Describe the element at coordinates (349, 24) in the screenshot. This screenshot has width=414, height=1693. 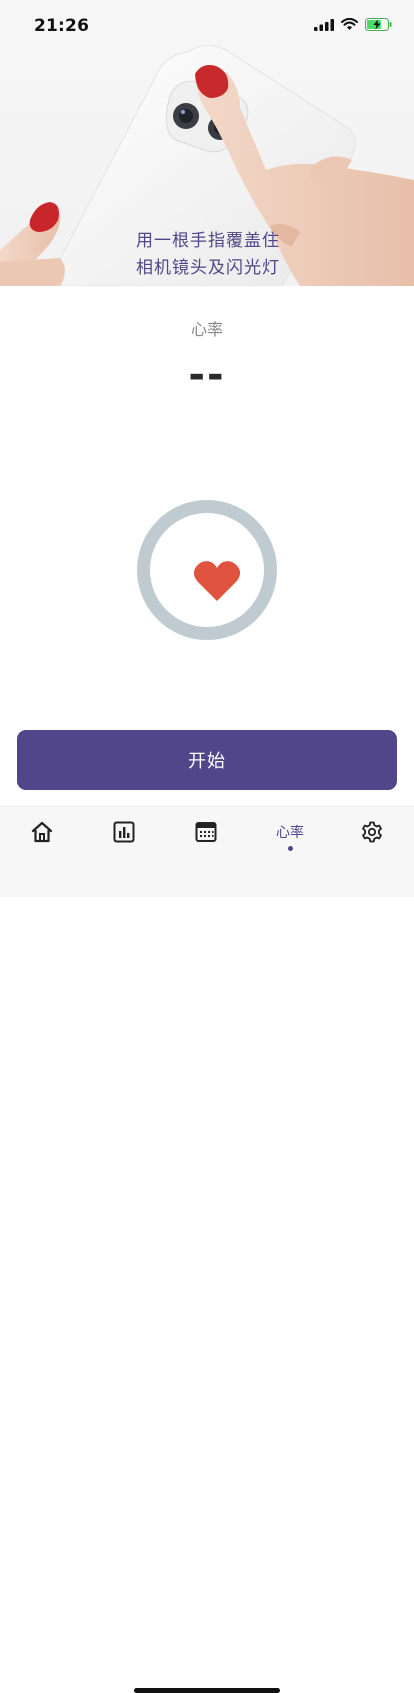
I see `wifi-icon` at that location.